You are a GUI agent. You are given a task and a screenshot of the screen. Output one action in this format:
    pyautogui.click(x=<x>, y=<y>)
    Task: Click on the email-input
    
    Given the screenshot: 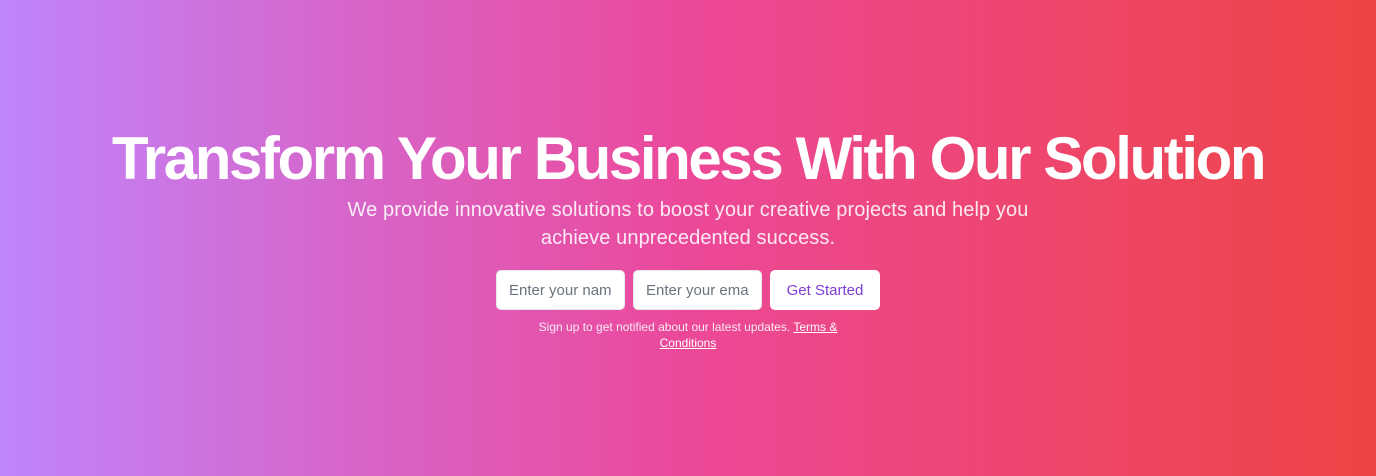 What is the action you would take?
    pyautogui.click(x=697, y=290)
    